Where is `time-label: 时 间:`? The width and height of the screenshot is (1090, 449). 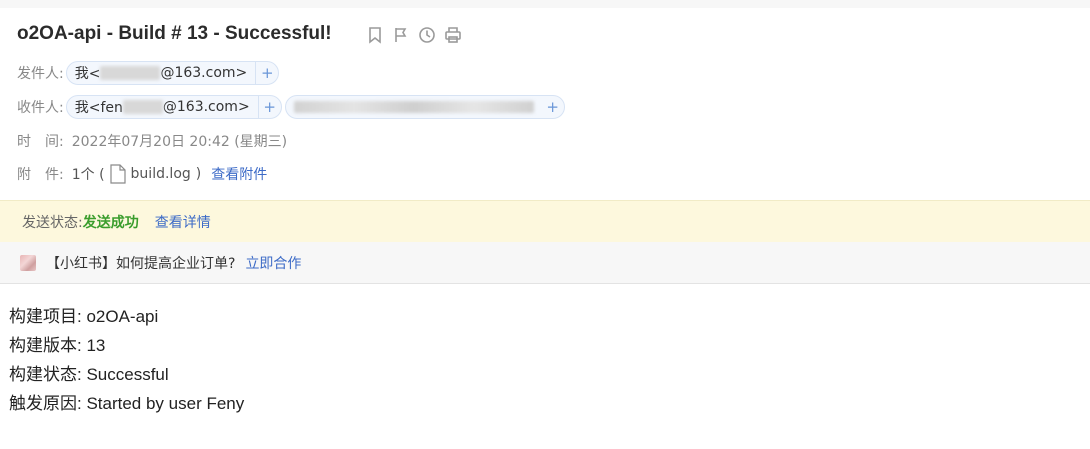 time-label: 时 间: is located at coordinates (40, 142).